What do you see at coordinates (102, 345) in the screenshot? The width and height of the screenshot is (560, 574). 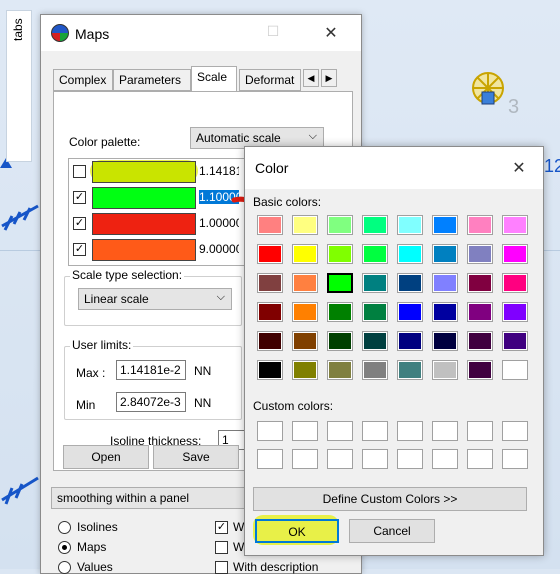 I see `user-limits-label: User limits:` at bounding box center [102, 345].